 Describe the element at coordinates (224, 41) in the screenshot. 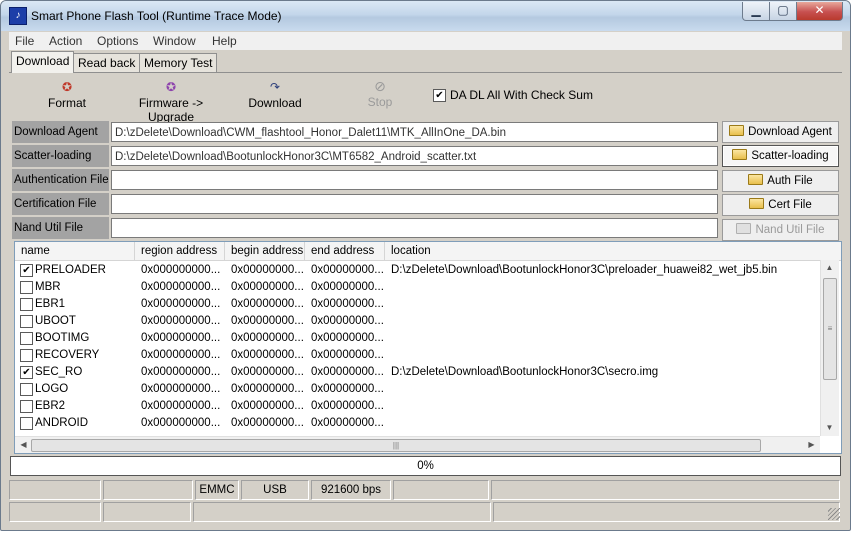

I see `menu-help: Help` at that location.